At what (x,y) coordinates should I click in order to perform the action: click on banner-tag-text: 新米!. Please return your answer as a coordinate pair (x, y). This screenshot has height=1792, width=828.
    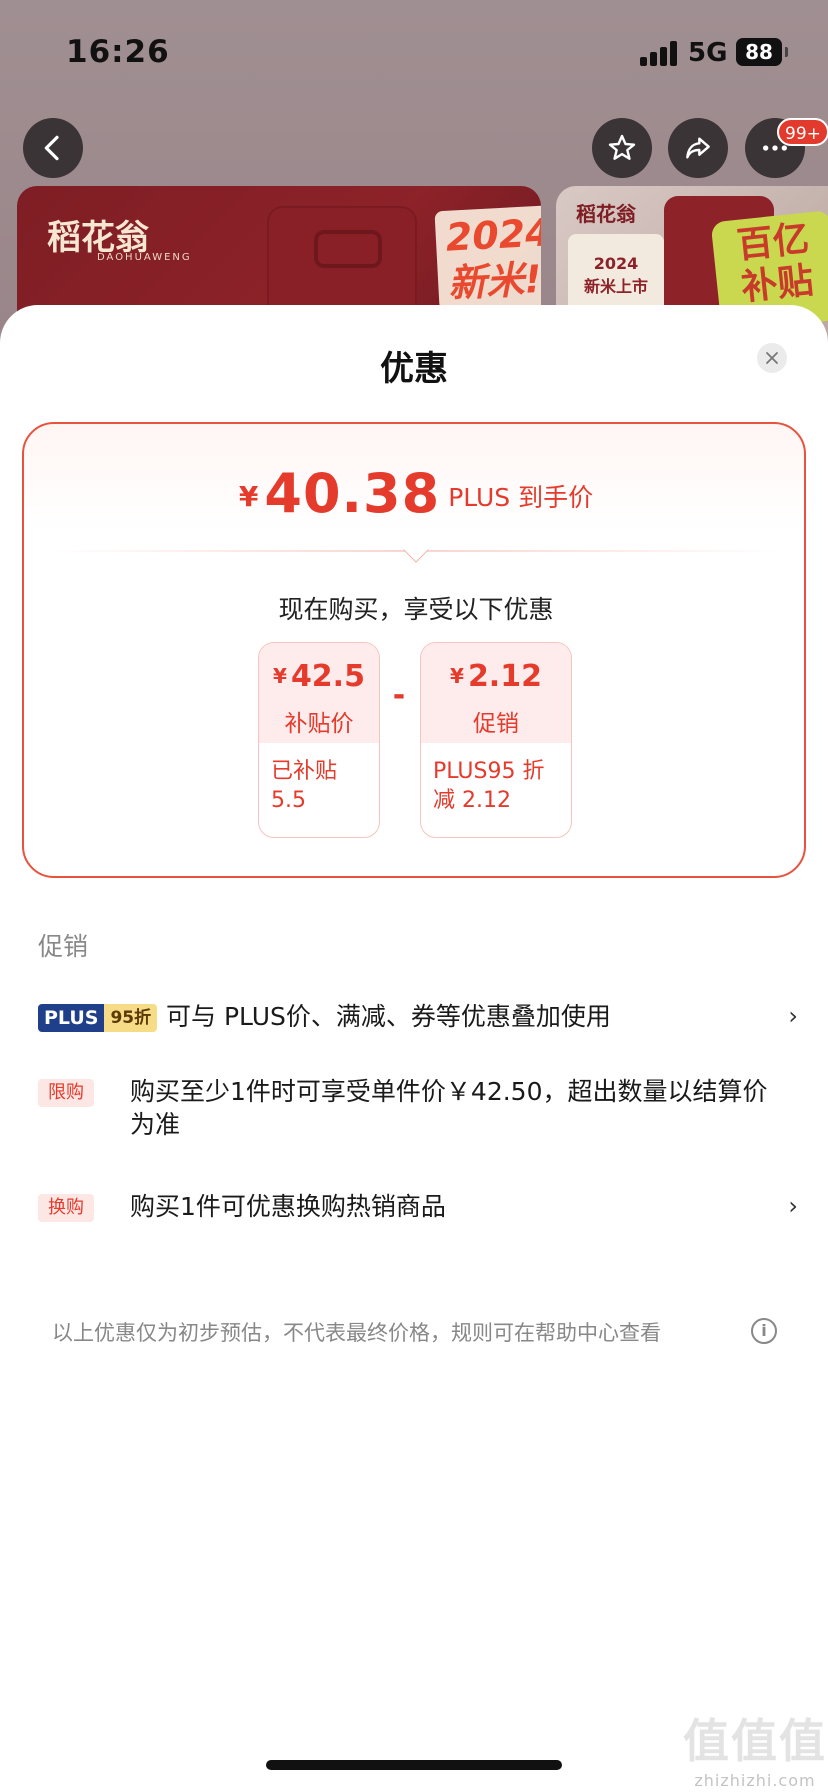
    Looking at the image, I should click on (494, 281).